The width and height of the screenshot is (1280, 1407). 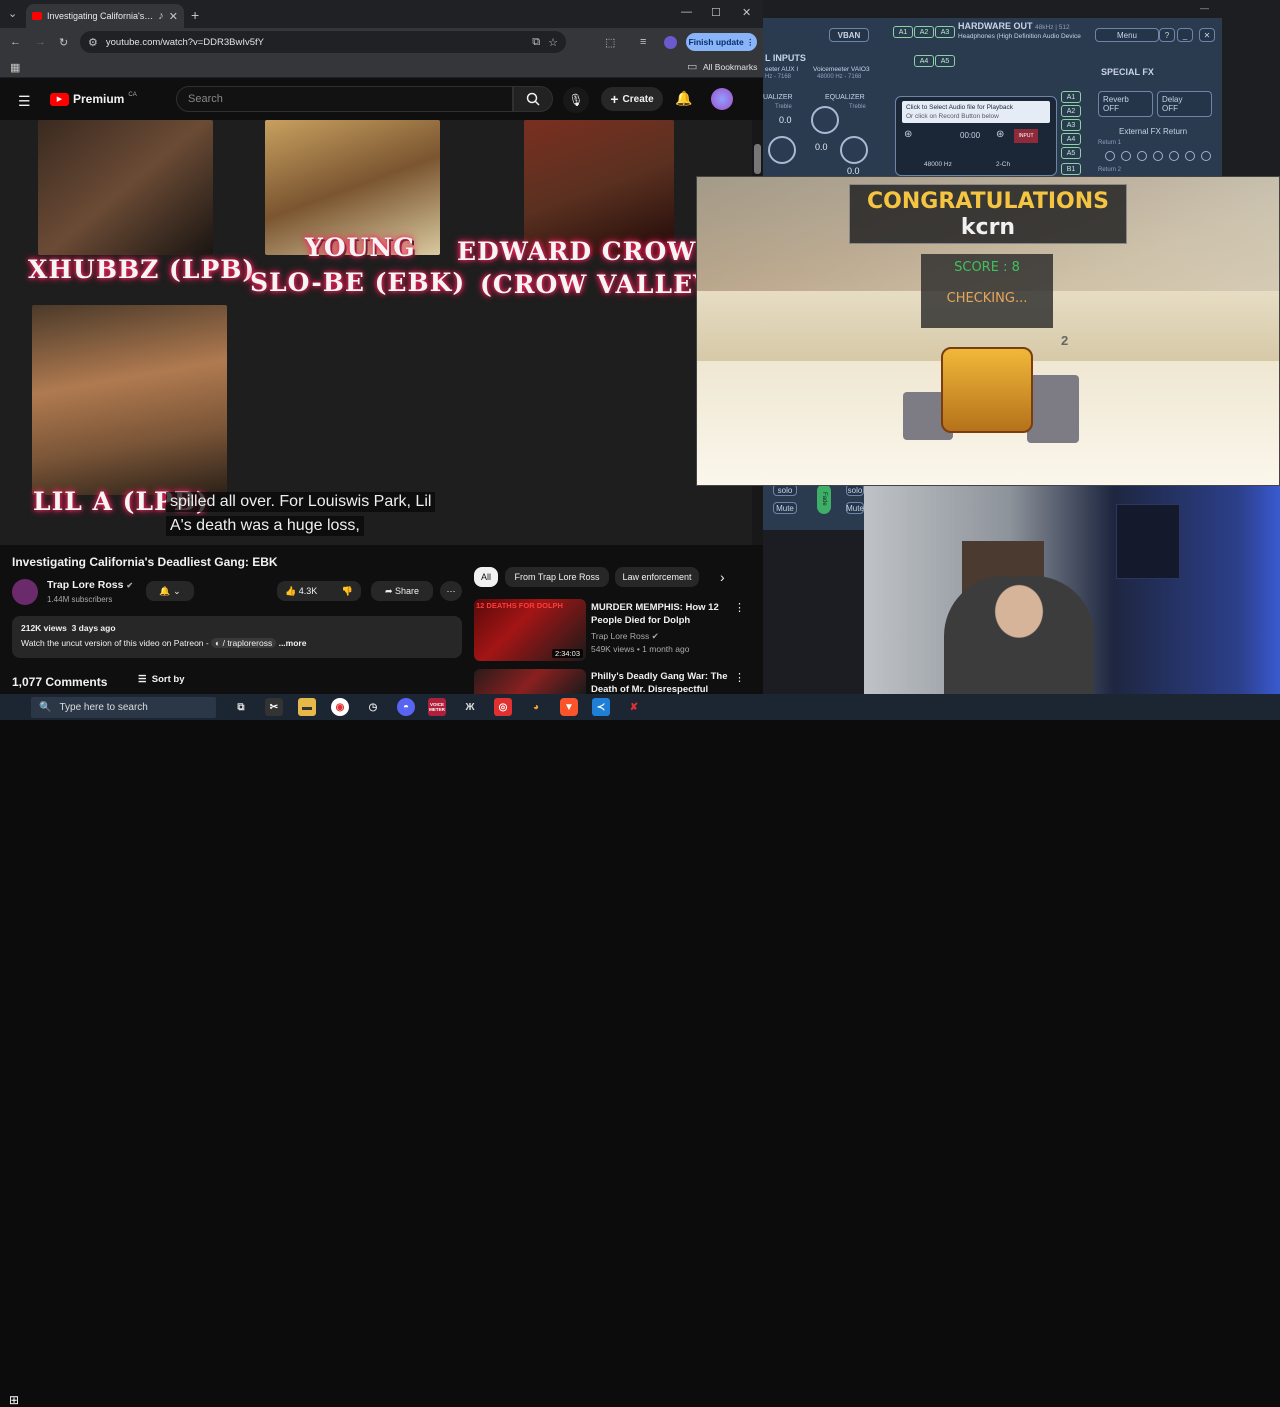 What do you see at coordinates (601, 707) in the screenshot?
I see `vscode-icon: ≺` at bounding box center [601, 707].